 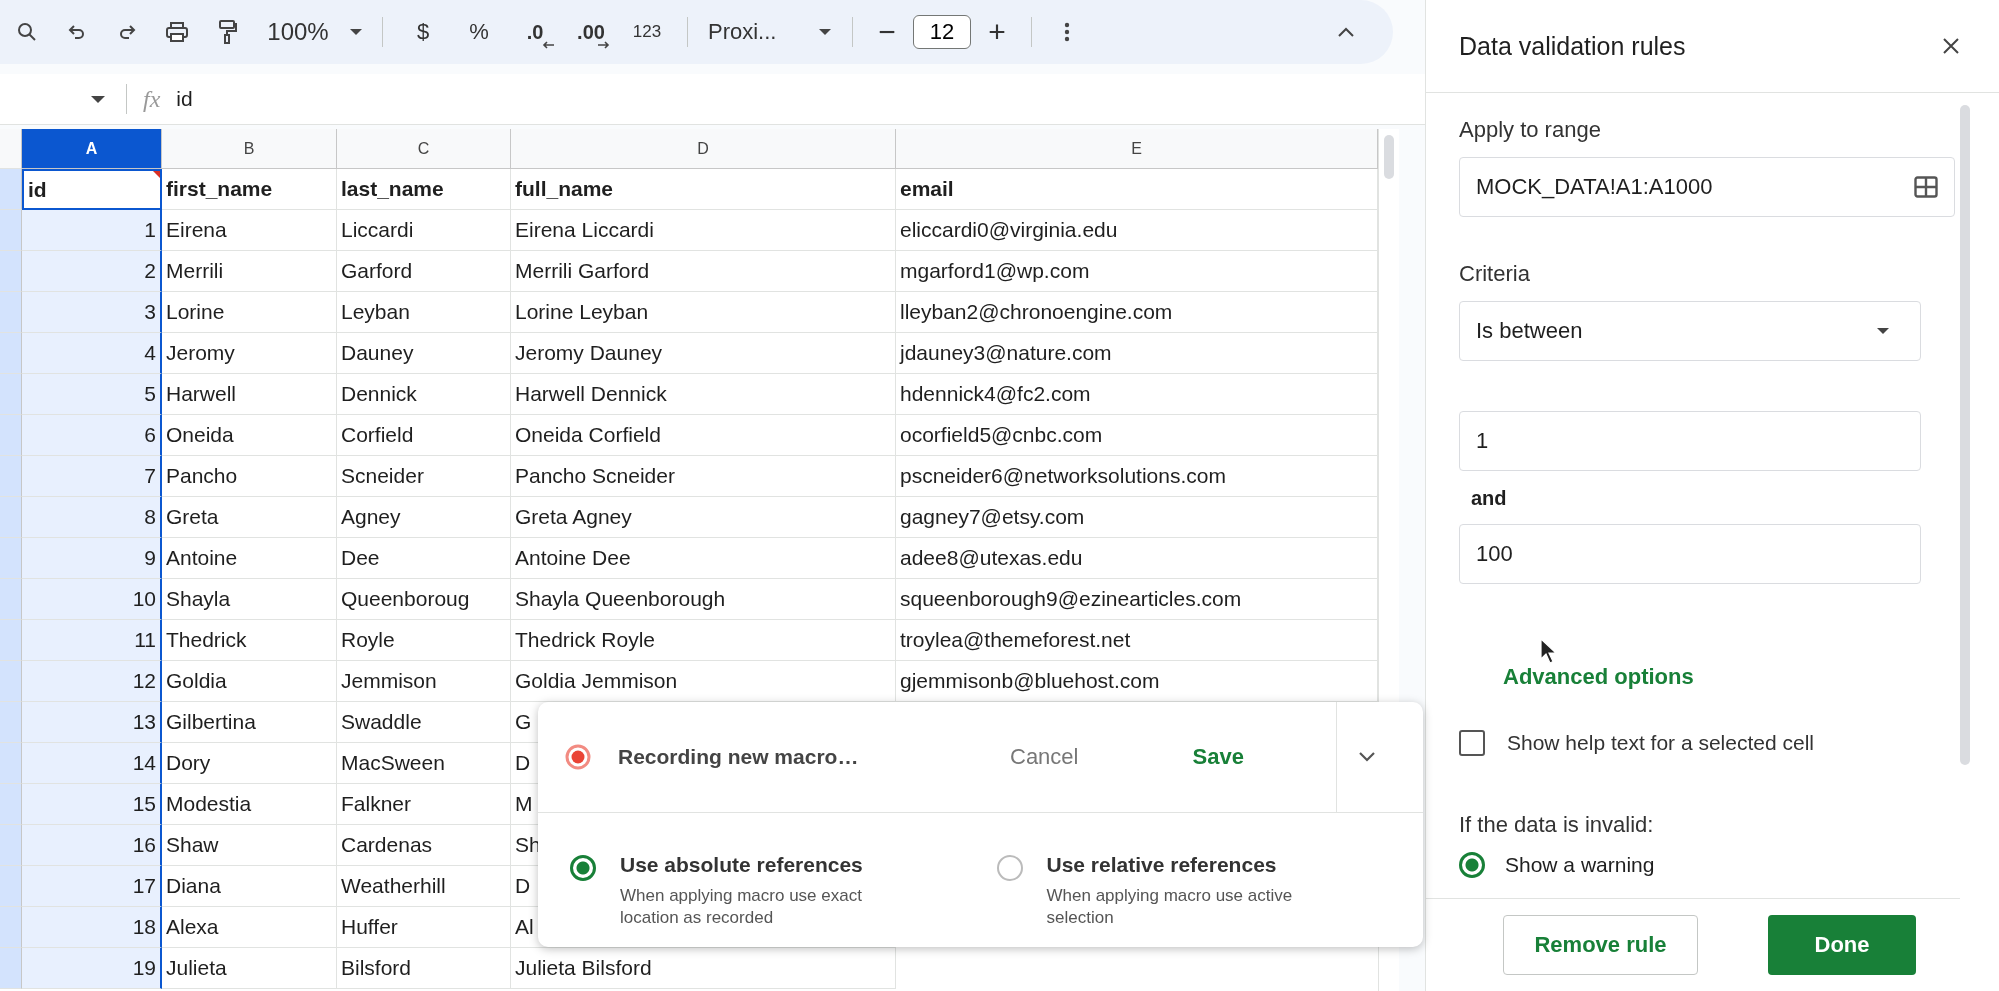 I want to click on criteria-label: Criteria, so click(x=1495, y=274).